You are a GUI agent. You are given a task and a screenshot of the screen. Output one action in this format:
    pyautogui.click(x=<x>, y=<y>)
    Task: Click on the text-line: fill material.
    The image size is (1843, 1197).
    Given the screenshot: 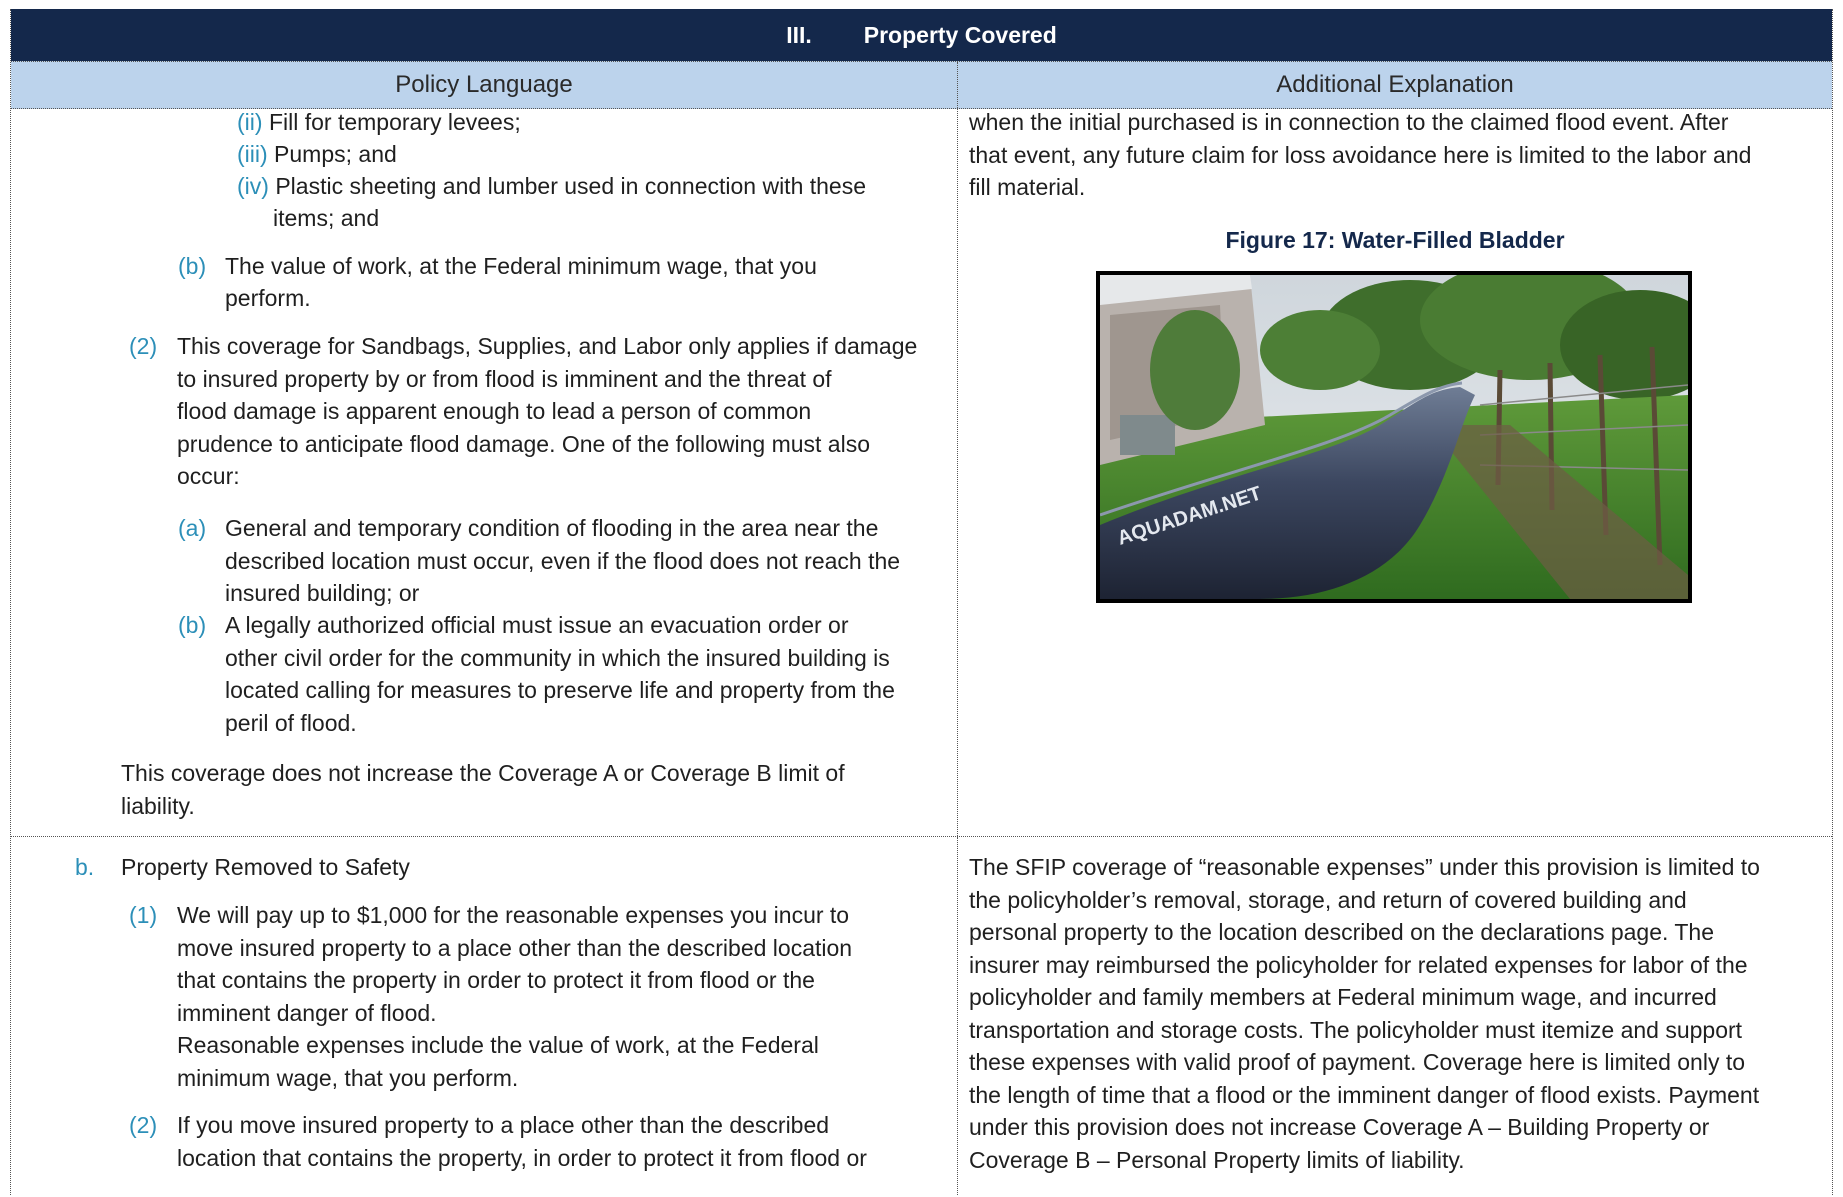 What is the action you would take?
    pyautogui.click(x=1027, y=187)
    